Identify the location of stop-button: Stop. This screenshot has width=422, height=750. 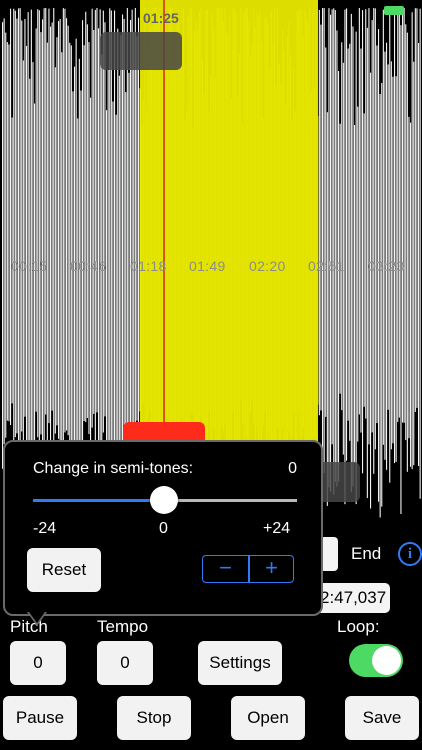
(154, 718).